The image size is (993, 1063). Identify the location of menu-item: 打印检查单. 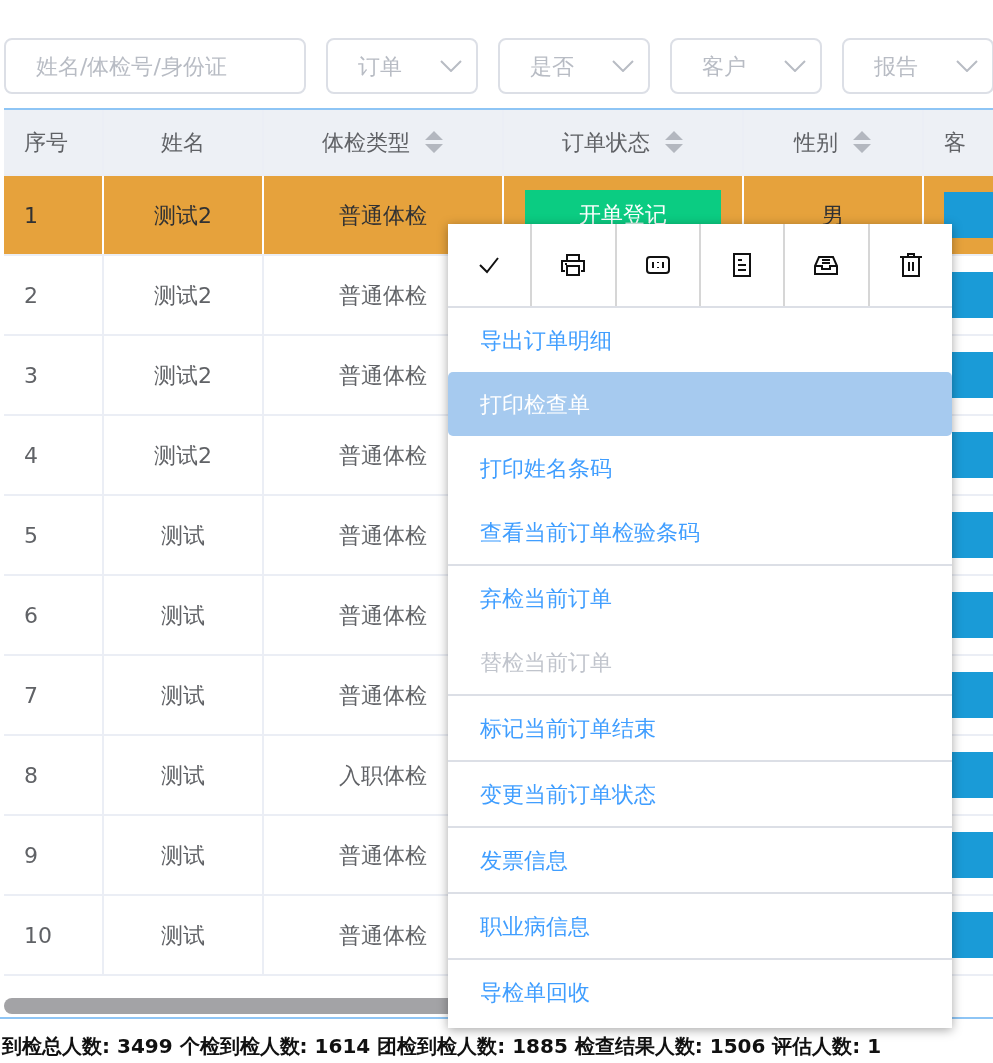
(700, 404).